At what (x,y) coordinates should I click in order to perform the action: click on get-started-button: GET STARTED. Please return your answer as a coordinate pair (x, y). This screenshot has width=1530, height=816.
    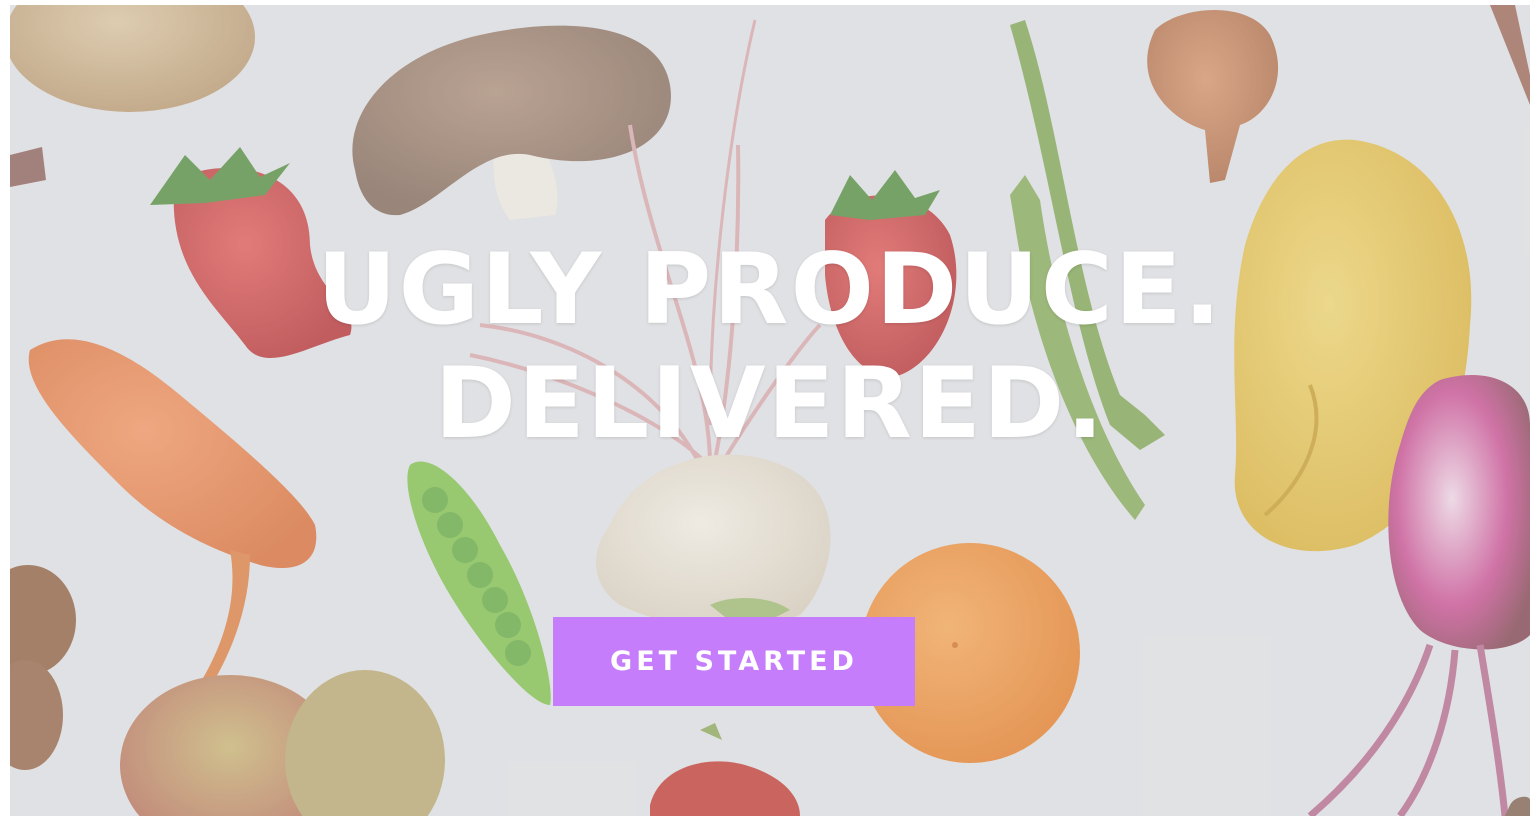
    Looking at the image, I should click on (734, 661).